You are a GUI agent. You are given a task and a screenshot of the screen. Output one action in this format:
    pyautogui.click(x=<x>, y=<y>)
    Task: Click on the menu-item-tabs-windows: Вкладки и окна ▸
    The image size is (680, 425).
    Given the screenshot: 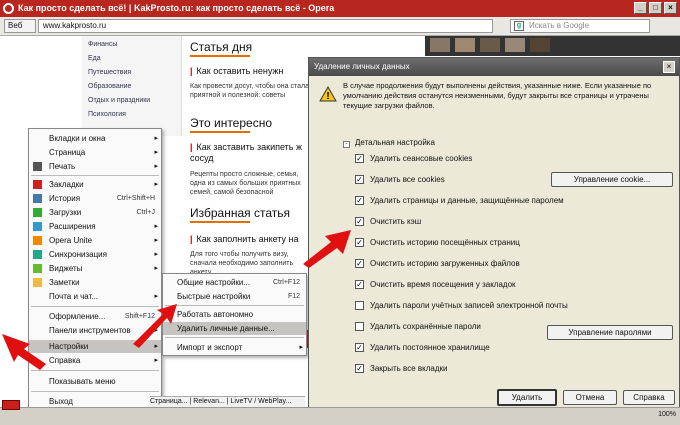 What is the action you would take?
    pyautogui.click(x=95, y=138)
    